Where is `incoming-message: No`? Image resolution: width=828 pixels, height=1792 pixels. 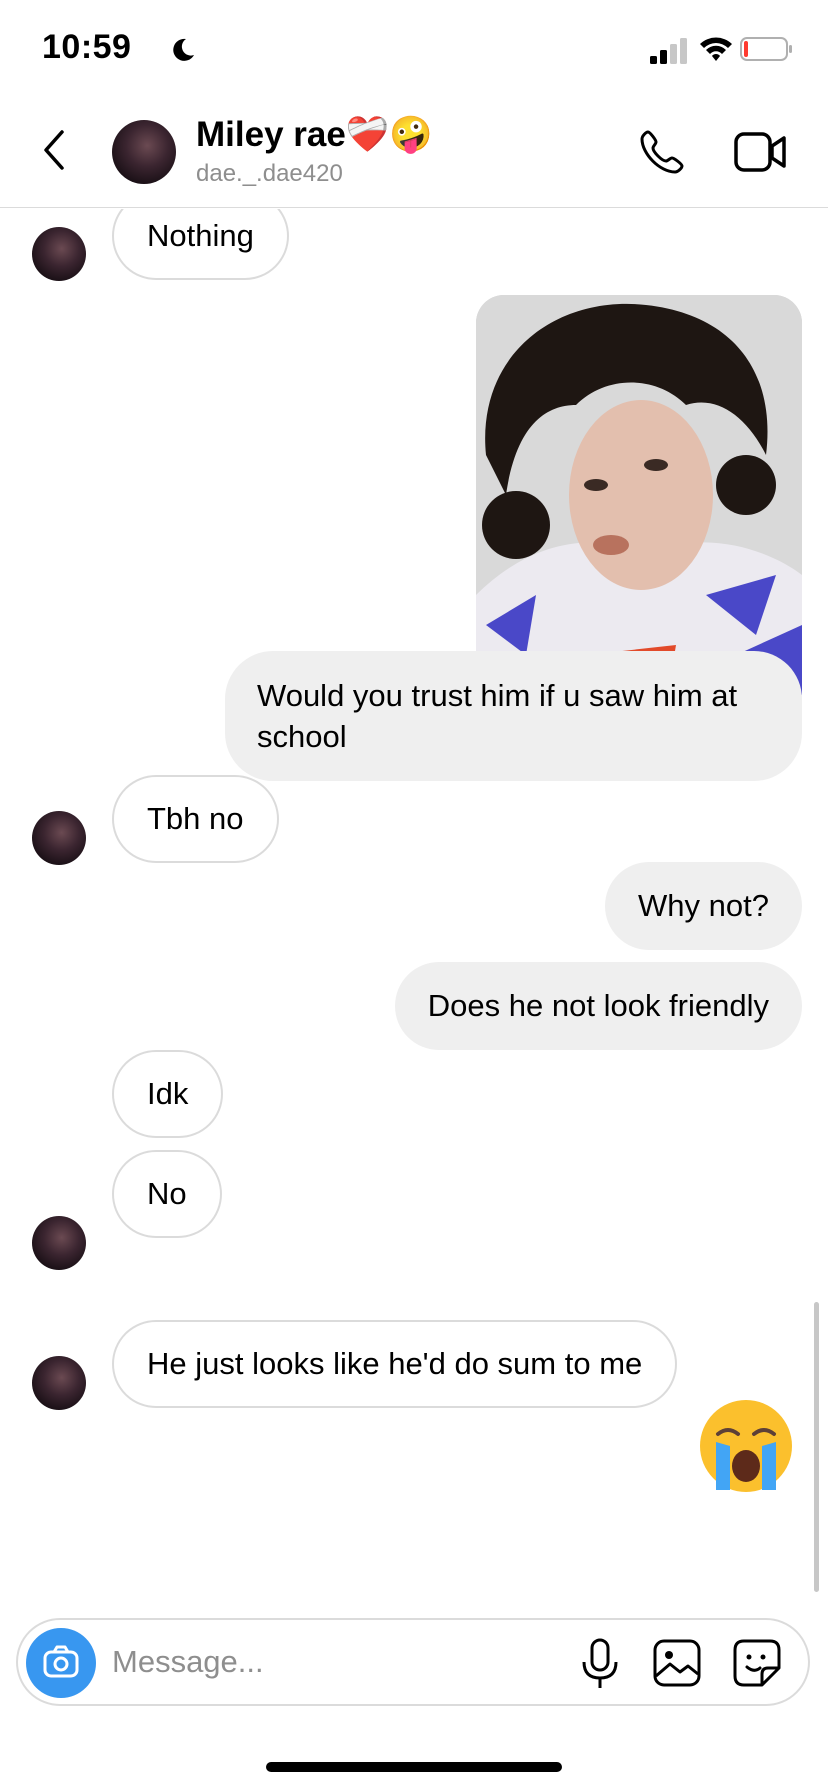
incoming-message: No is located at coordinates (167, 1194).